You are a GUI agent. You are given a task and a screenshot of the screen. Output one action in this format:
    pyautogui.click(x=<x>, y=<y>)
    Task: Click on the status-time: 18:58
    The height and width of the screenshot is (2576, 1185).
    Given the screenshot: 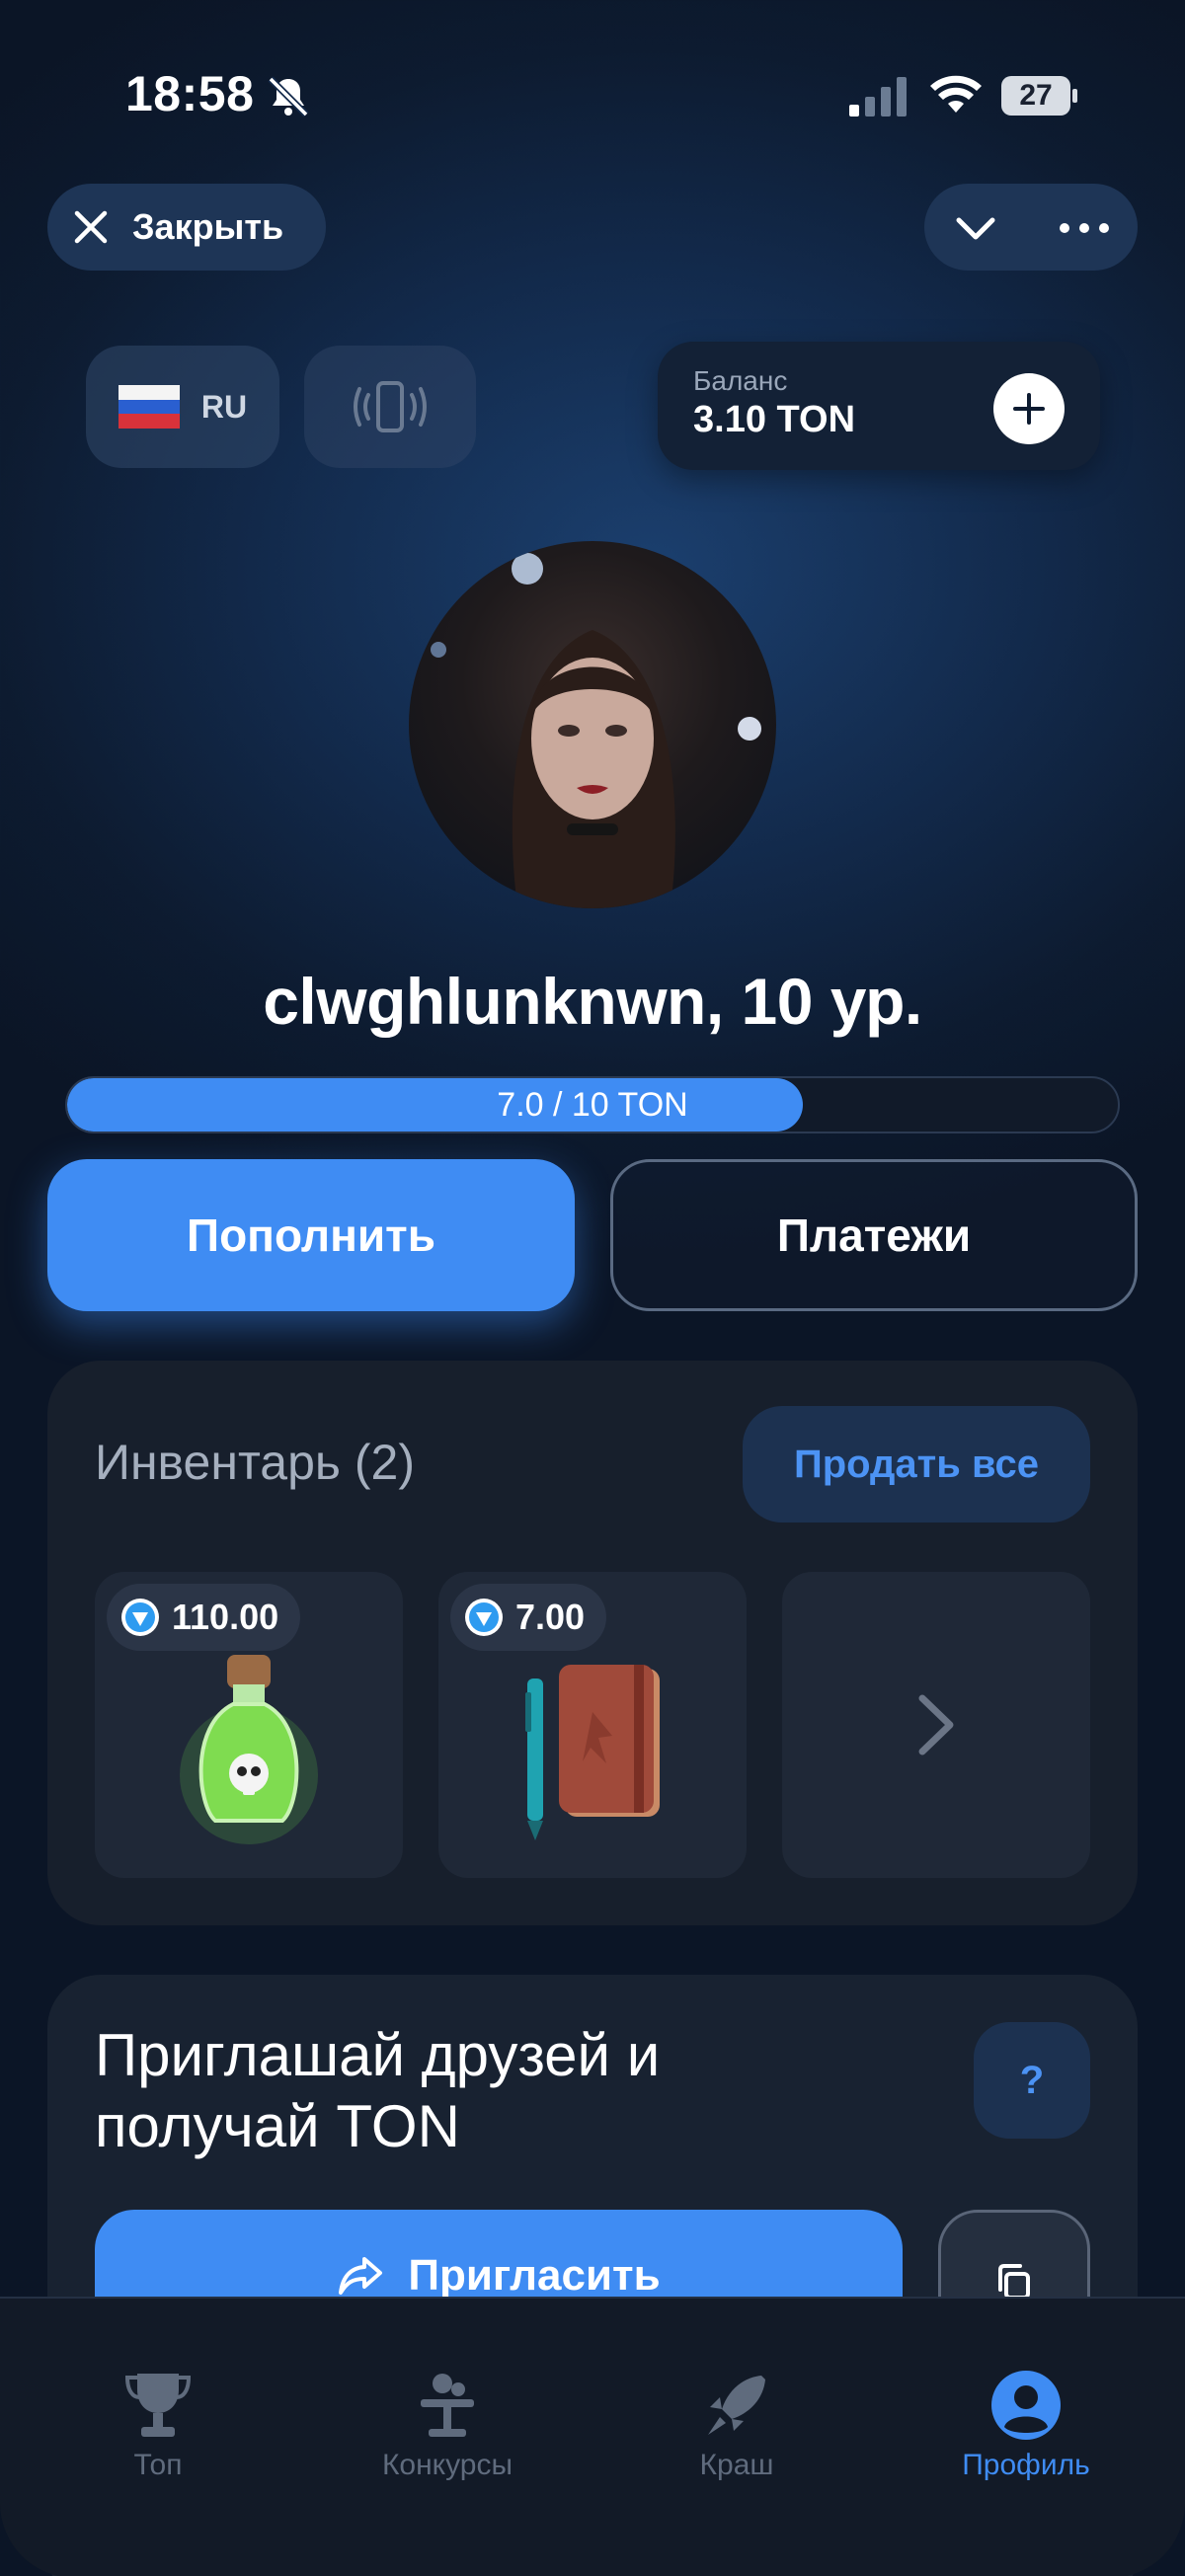 What is the action you would take?
    pyautogui.click(x=190, y=93)
    